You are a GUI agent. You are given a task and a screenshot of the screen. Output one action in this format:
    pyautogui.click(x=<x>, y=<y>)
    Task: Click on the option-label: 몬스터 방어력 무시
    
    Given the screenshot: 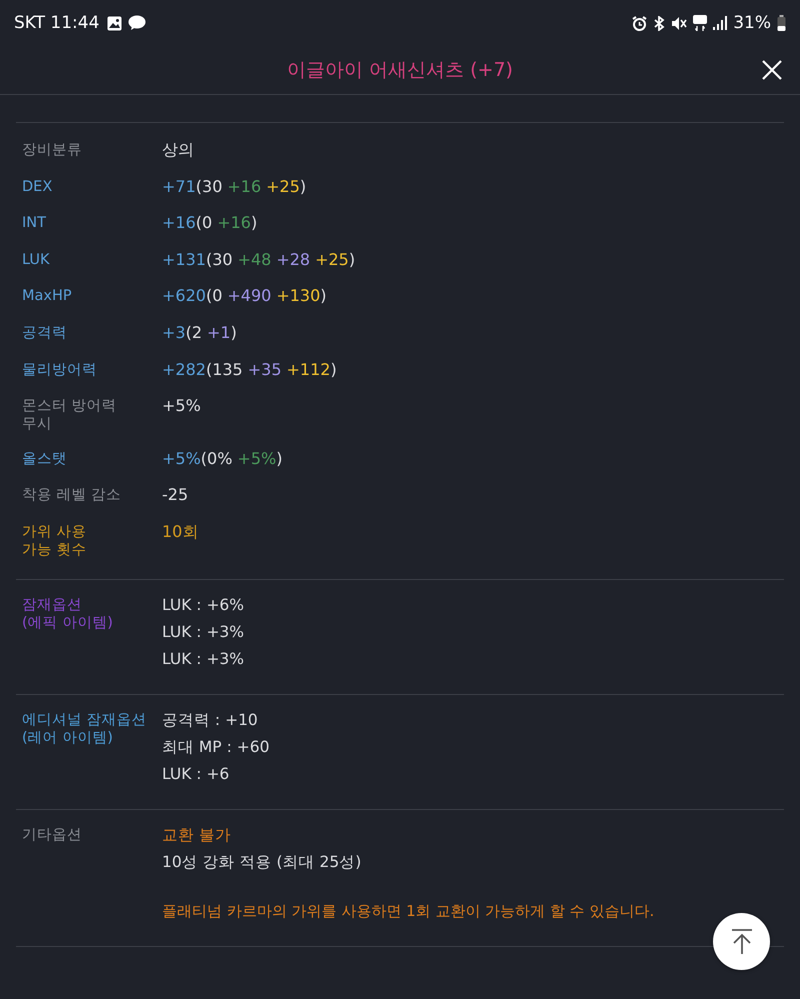 What is the action you would take?
    pyautogui.click(x=69, y=415)
    